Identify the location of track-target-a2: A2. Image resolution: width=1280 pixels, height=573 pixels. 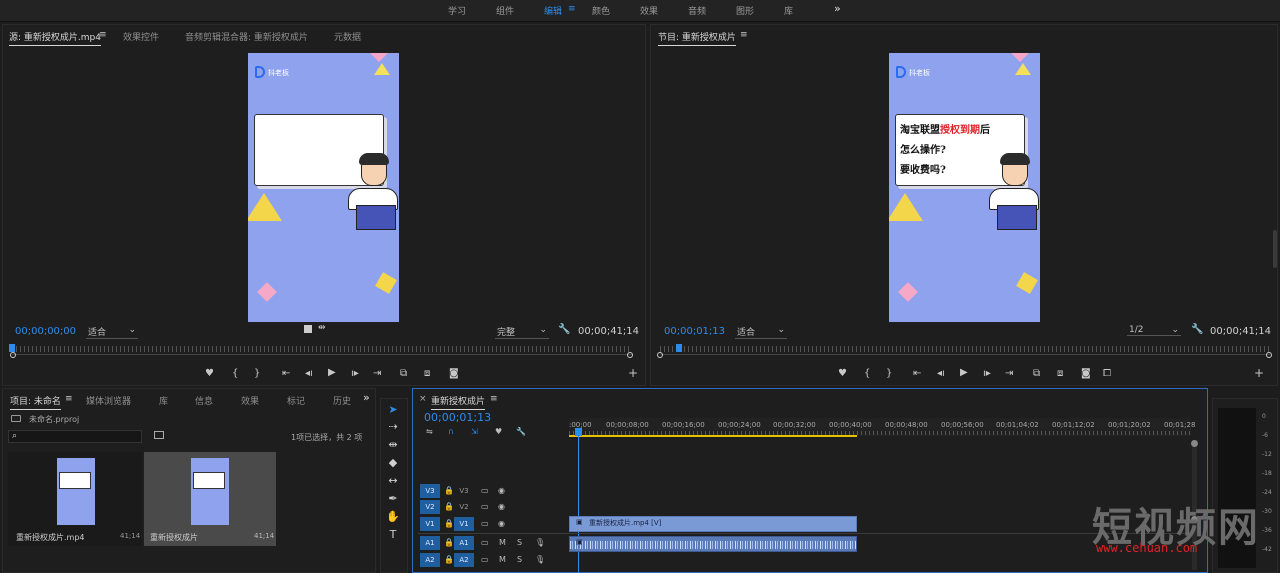
(464, 560).